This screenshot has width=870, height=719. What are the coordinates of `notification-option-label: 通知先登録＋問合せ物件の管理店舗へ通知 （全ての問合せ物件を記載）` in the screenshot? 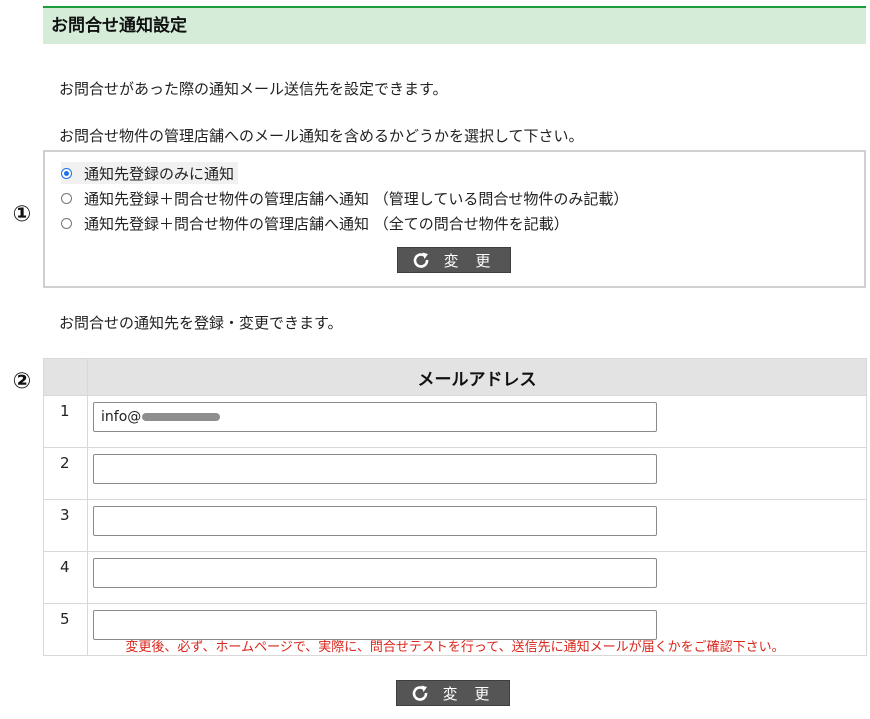 It's located at (326, 223).